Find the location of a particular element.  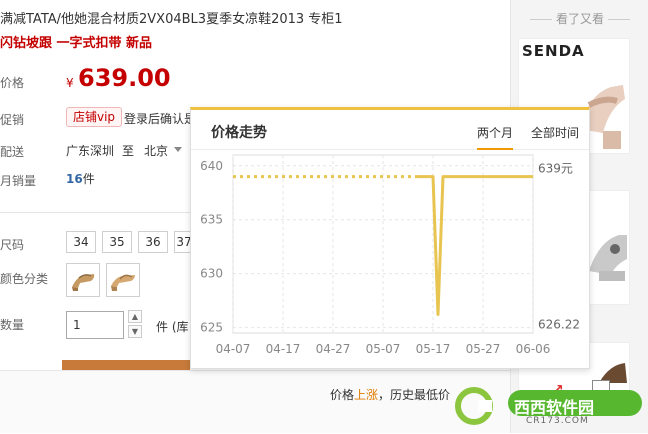

y-tick-label: 640 is located at coordinates (211, 166).